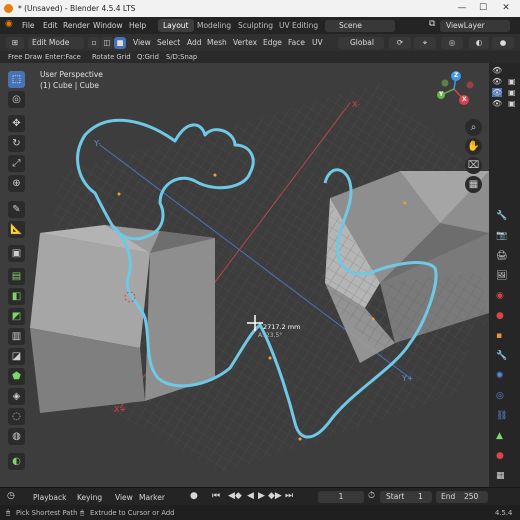 This screenshot has width=520, height=520. I want to click on mouse-left-icon: 🖱, so click(8, 513).